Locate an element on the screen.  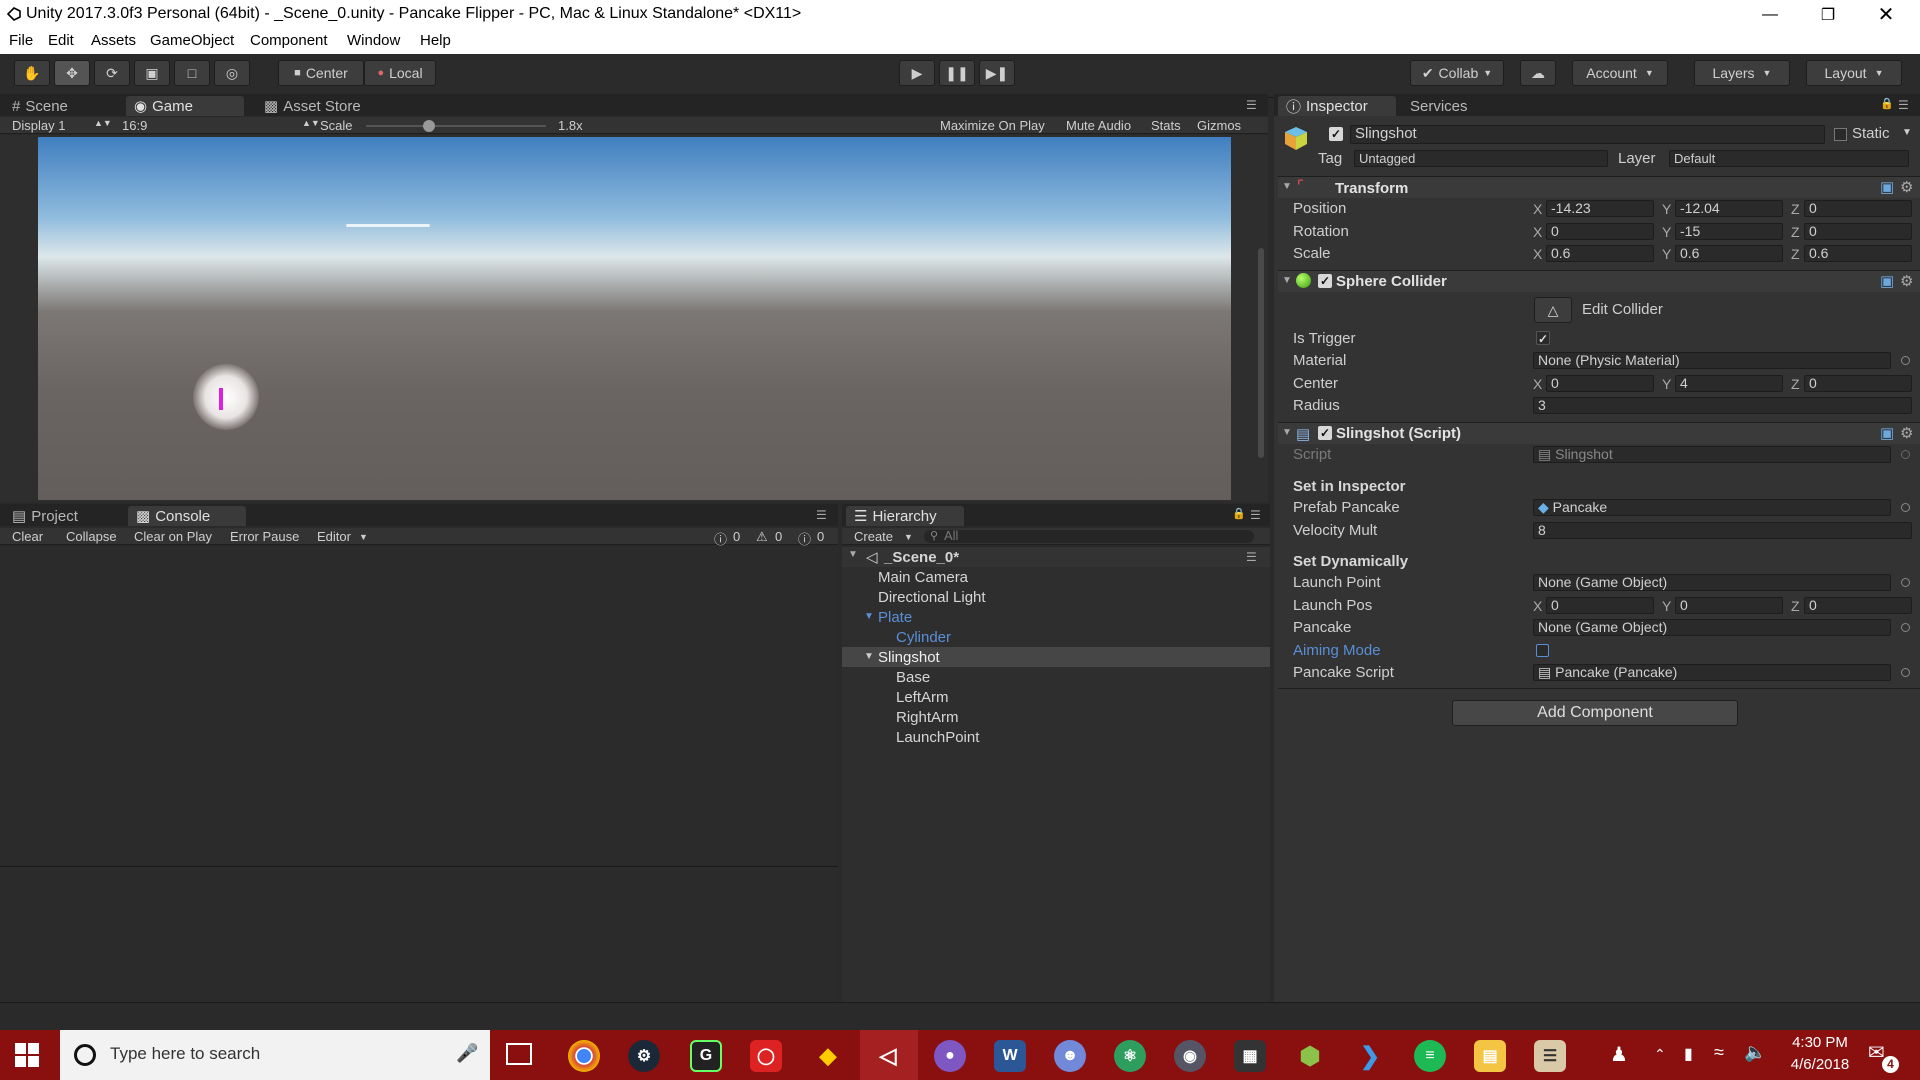
wifi-icon: ≈ is located at coordinates (1719, 1052).